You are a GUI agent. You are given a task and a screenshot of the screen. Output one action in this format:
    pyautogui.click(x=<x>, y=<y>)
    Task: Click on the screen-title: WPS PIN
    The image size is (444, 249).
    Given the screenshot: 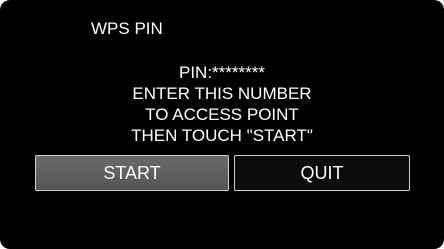 What is the action you would take?
    pyautogui.click(x=127, y=28)
    